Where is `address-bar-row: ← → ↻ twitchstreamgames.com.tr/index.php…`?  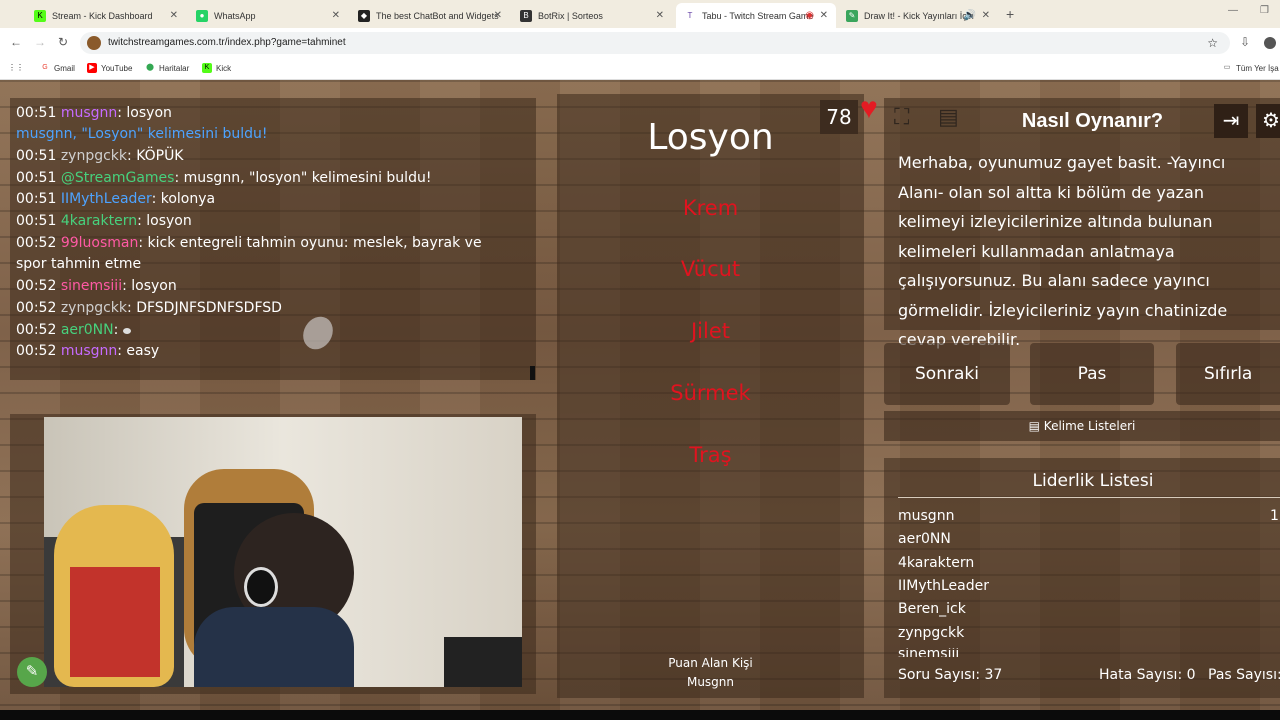 address-bar-row: ← → ↻ twitchstreamgames.com.tr/index.php… is located at coordinates (640, 43).